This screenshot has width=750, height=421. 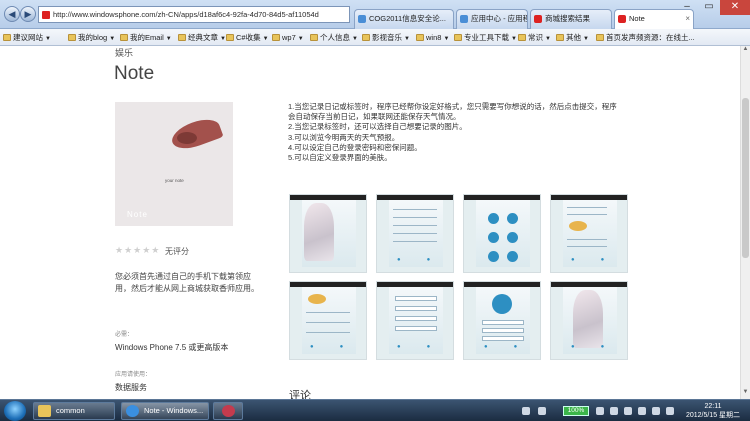 I want to click on description-line: 会自动保存当前日记，如果联网还能保存天气情况。, so click(x=374, y=117).